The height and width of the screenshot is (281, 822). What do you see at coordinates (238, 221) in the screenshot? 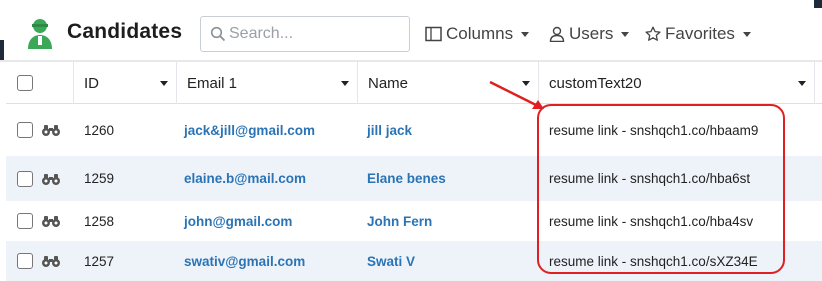
I see `candidate-email-link: john@gmail.com` at bounding box center [238, 221].